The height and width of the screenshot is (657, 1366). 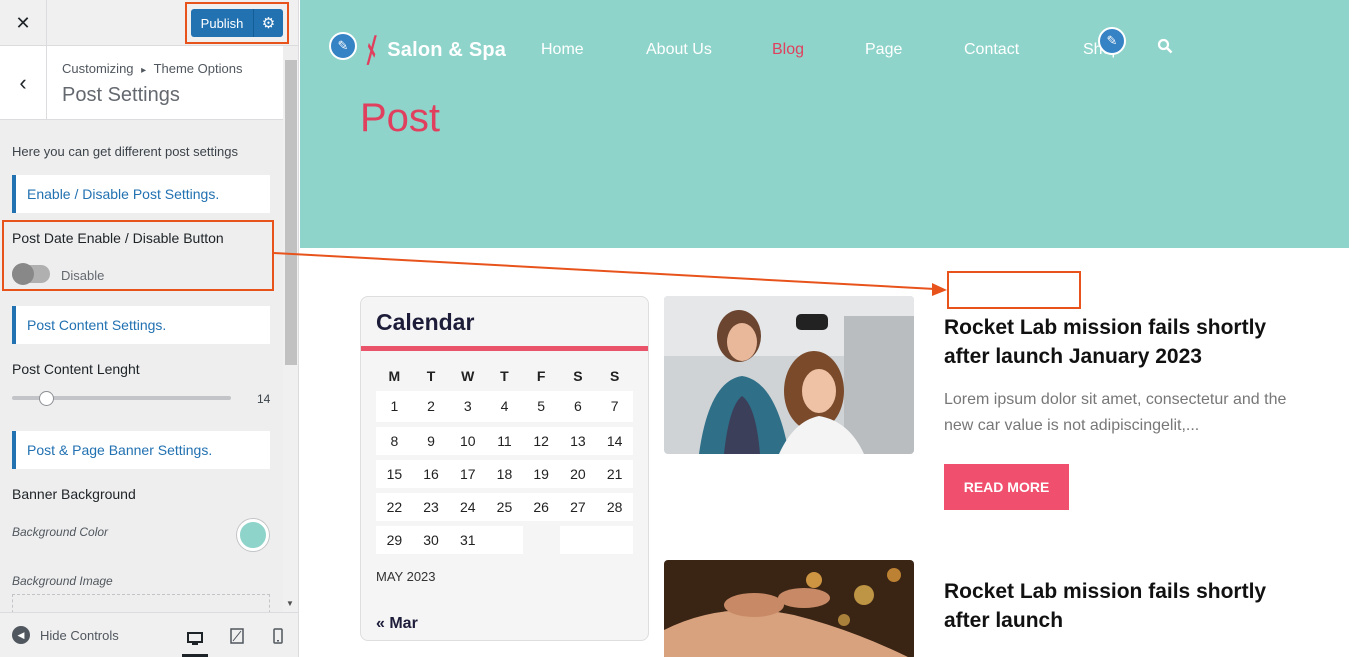 I want to click on publish-highlight-box: Publish ⚙, so click(x=237, y=23).